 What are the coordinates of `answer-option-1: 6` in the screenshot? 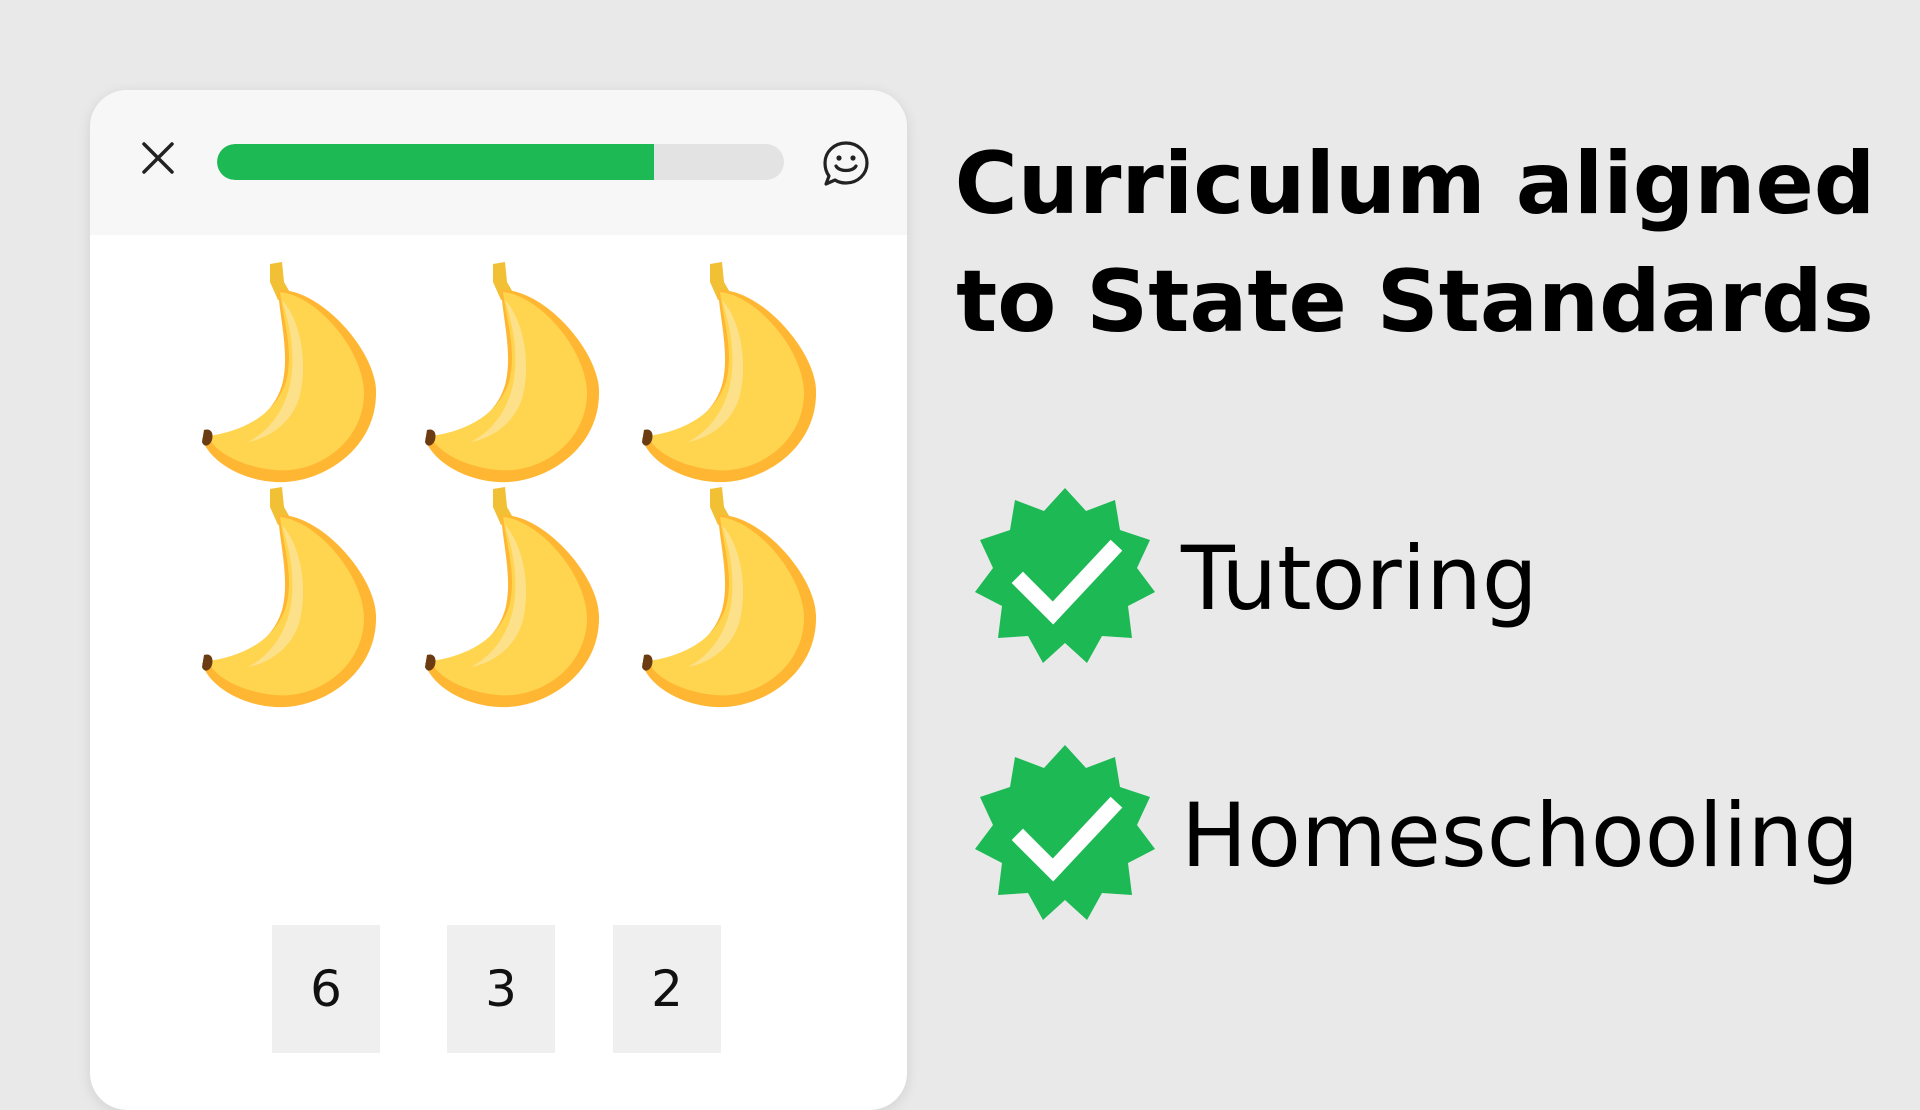 It's located at (326, 989).